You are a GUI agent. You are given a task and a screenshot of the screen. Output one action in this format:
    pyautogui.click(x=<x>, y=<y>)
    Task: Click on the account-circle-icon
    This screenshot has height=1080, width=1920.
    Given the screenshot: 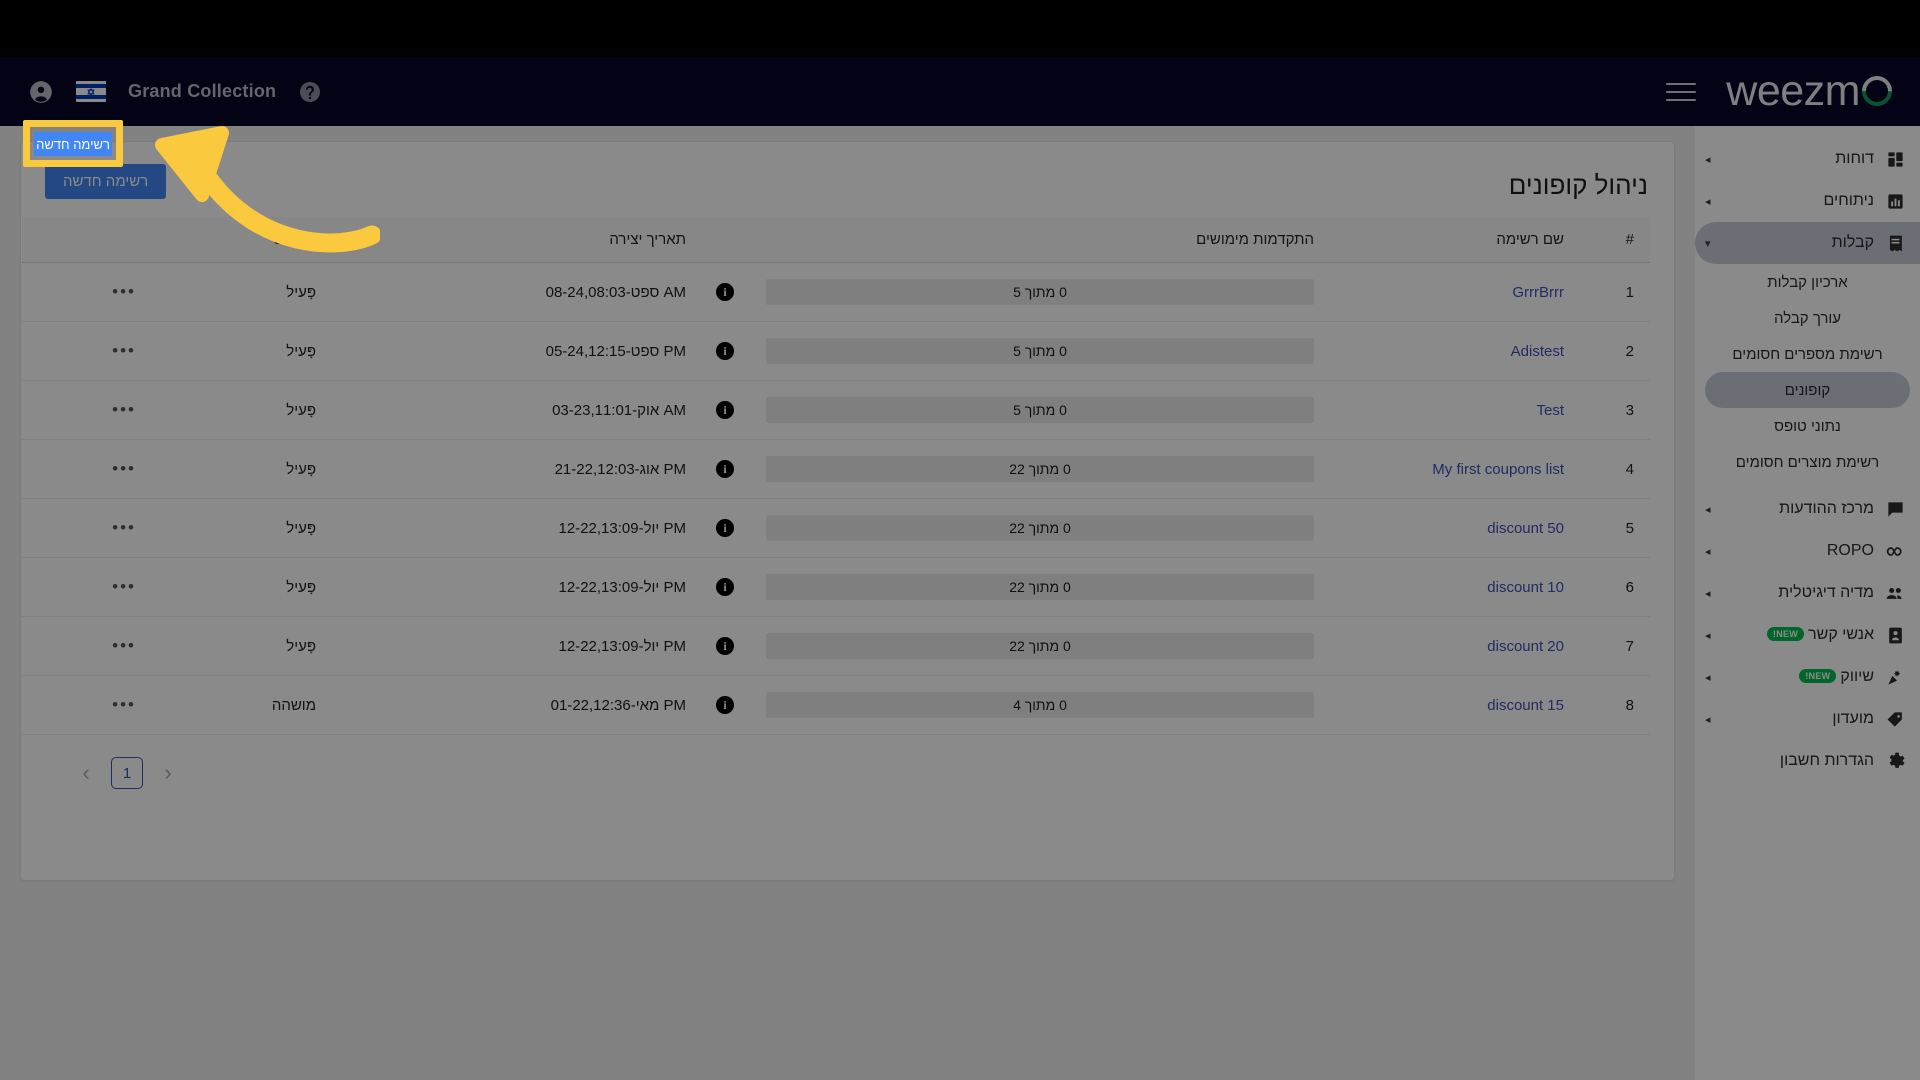 What is the action you would take?
    pyautogui.click(x=41, y=92)
    